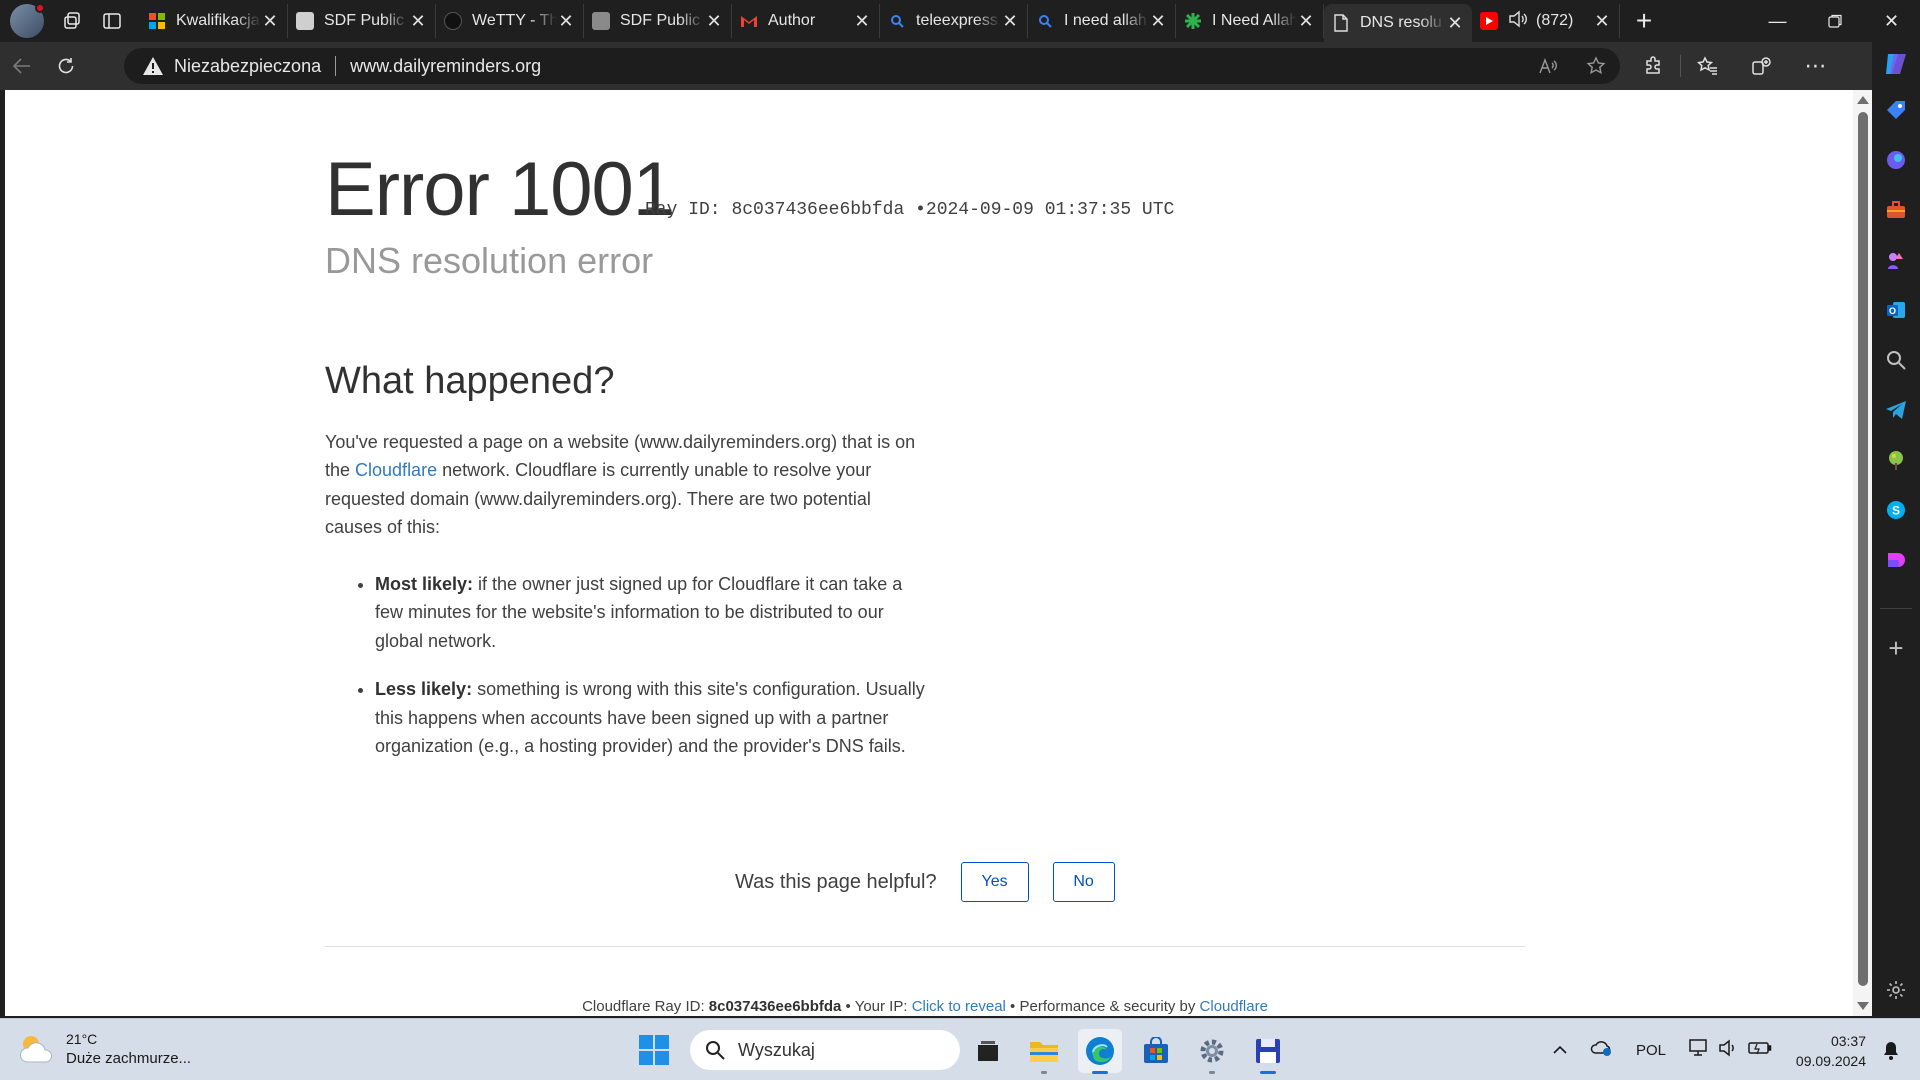 This screenshot has width=1920, height=1080. I want to click on ray-id-value: 8c037436ee6bbfda, so click(818, 210).